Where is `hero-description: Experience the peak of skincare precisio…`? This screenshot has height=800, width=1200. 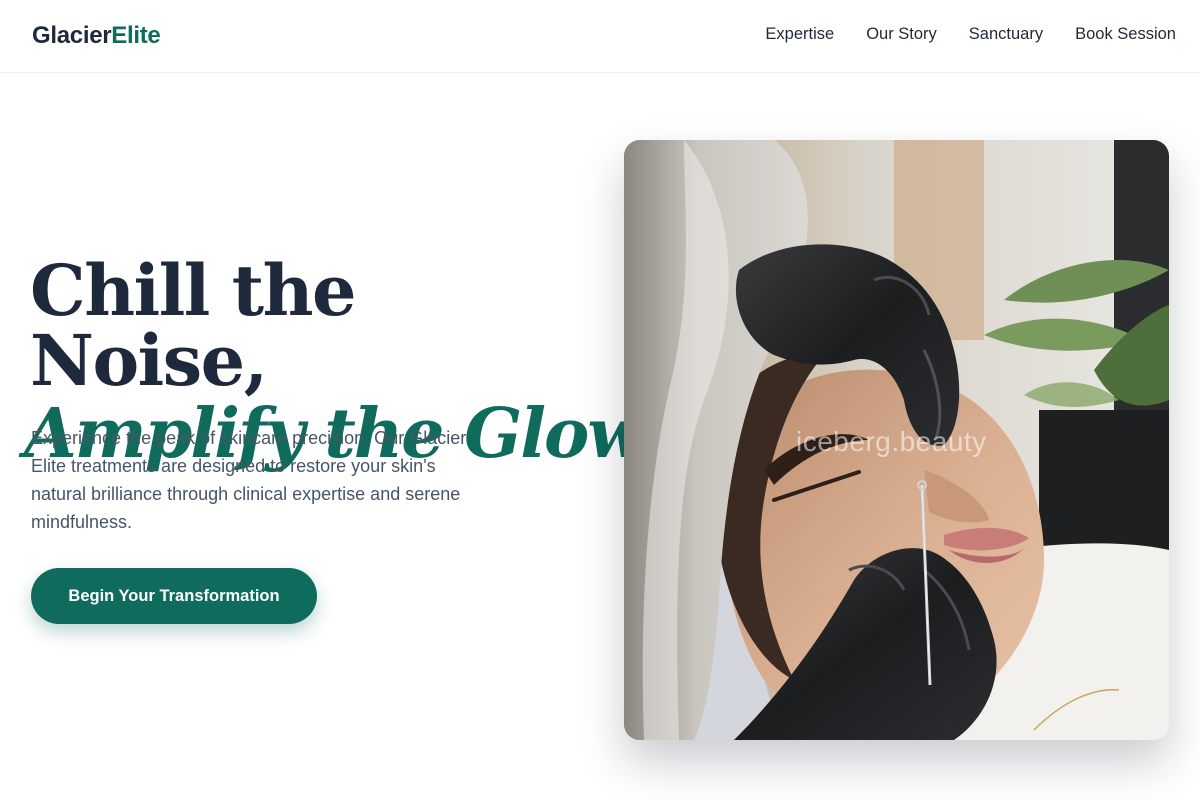
hero-description: Experience the peak of skincare precisio… is located at coordinates (249, 480).